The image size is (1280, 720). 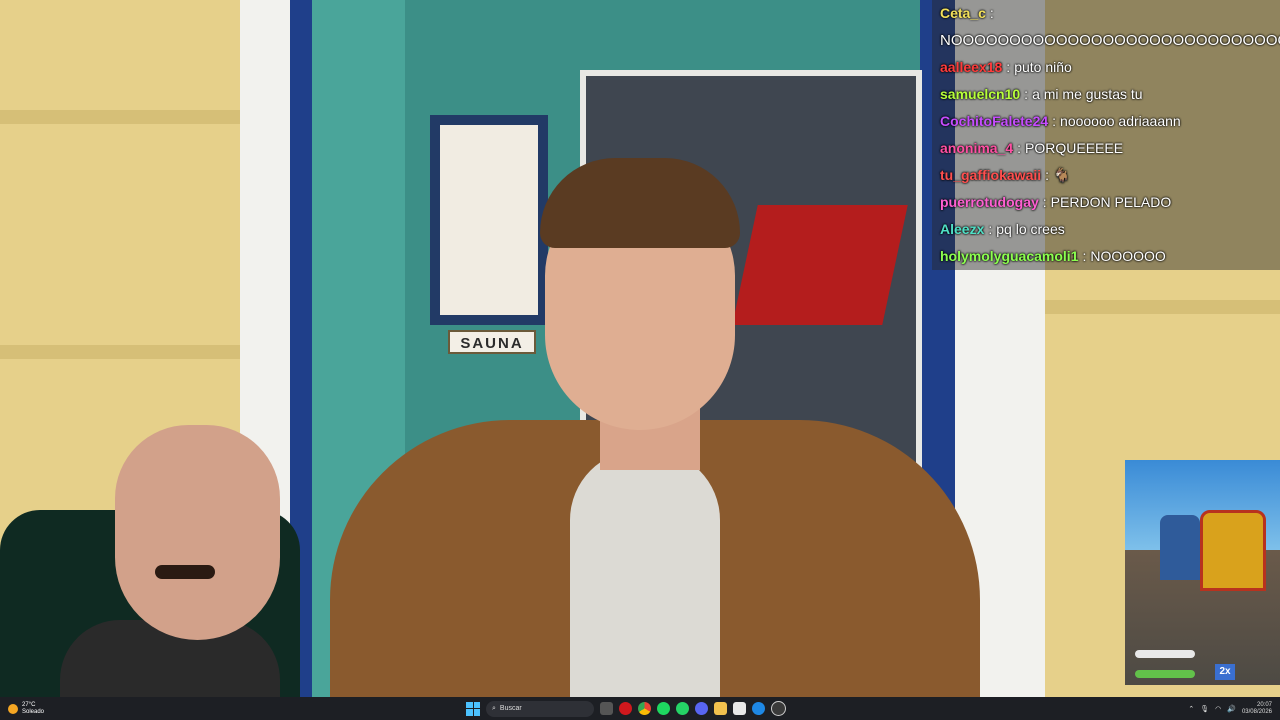 I want to click on score-multiplier: 2x, so click(x=1225, y=672).